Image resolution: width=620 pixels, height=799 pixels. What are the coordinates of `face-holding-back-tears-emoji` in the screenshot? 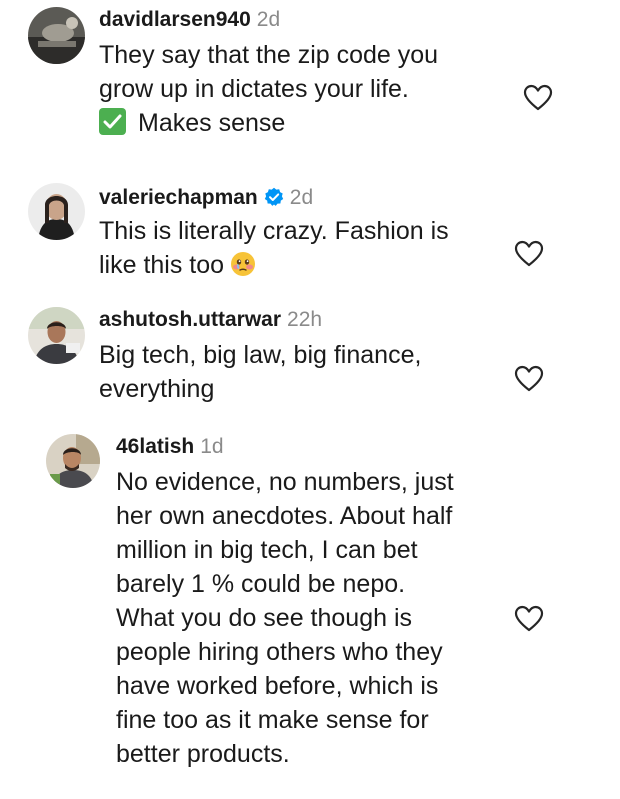 It's located at (243, 264).